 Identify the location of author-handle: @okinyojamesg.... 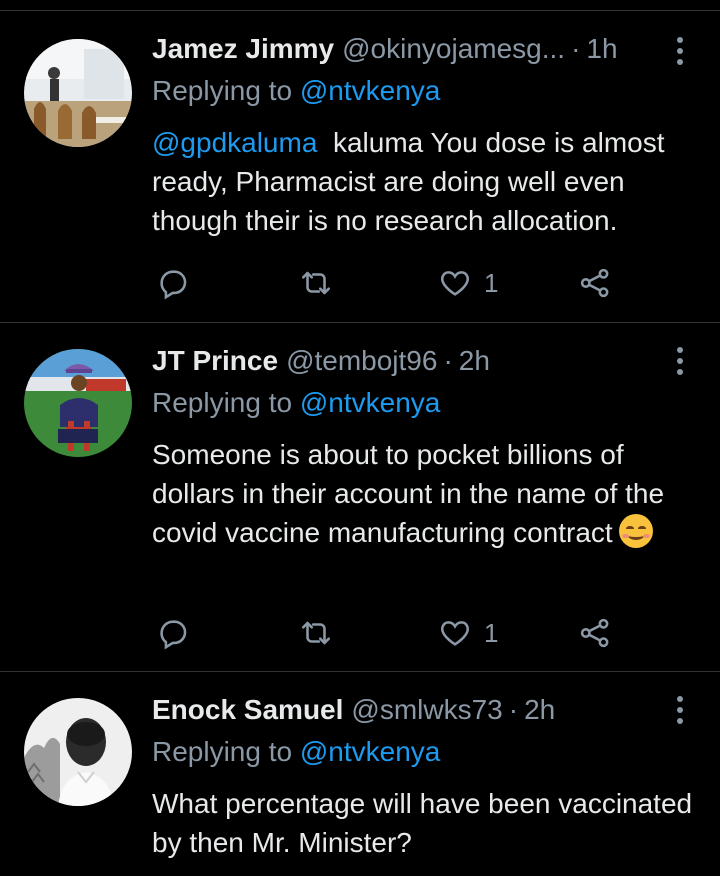
(453, 49).